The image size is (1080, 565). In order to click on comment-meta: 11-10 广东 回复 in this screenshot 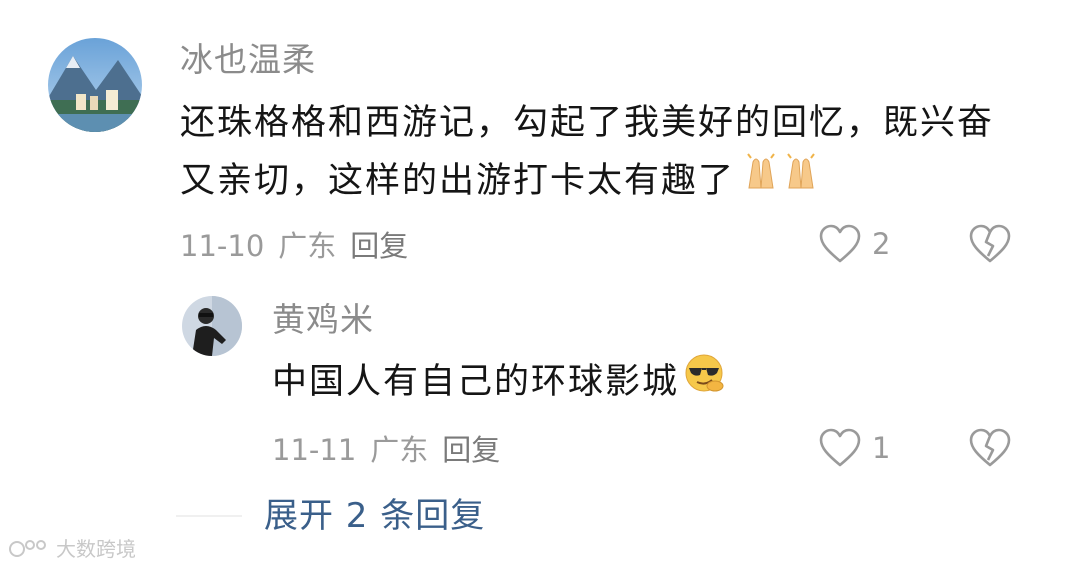, I will do `click(294, 246)`.